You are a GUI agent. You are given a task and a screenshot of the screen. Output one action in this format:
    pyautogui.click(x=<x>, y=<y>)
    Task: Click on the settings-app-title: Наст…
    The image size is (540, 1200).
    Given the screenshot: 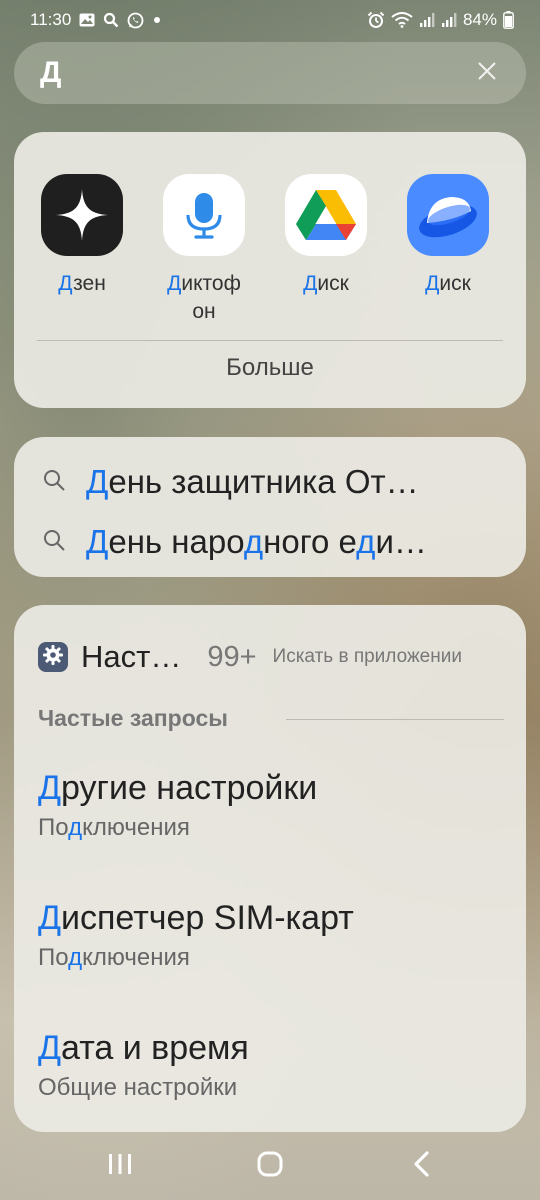 What is the action you would take?
    pyautogui.click(x=131, y=657)
    